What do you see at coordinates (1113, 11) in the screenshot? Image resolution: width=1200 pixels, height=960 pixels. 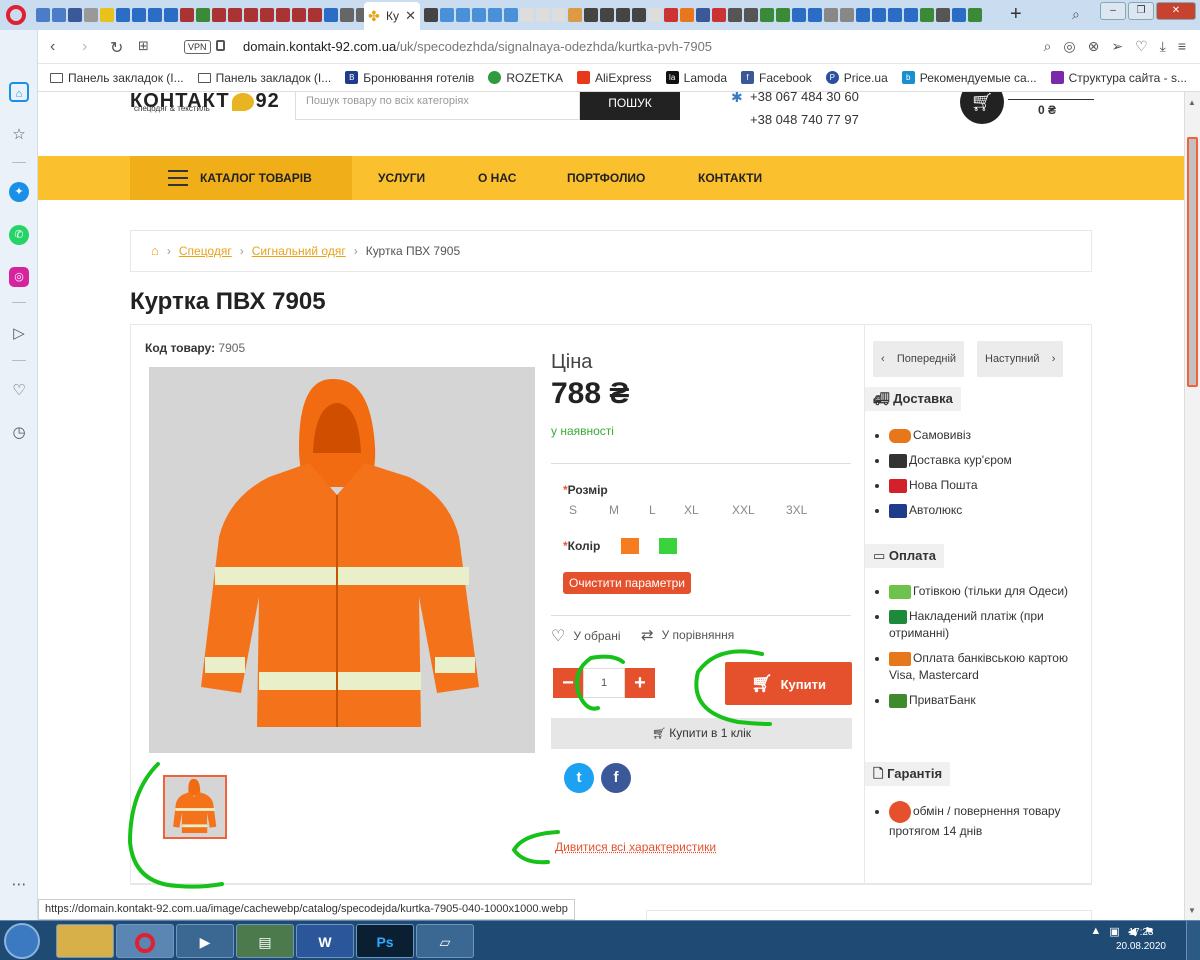 I see `minimize-icon: –` at bounding box center [1113, 11].